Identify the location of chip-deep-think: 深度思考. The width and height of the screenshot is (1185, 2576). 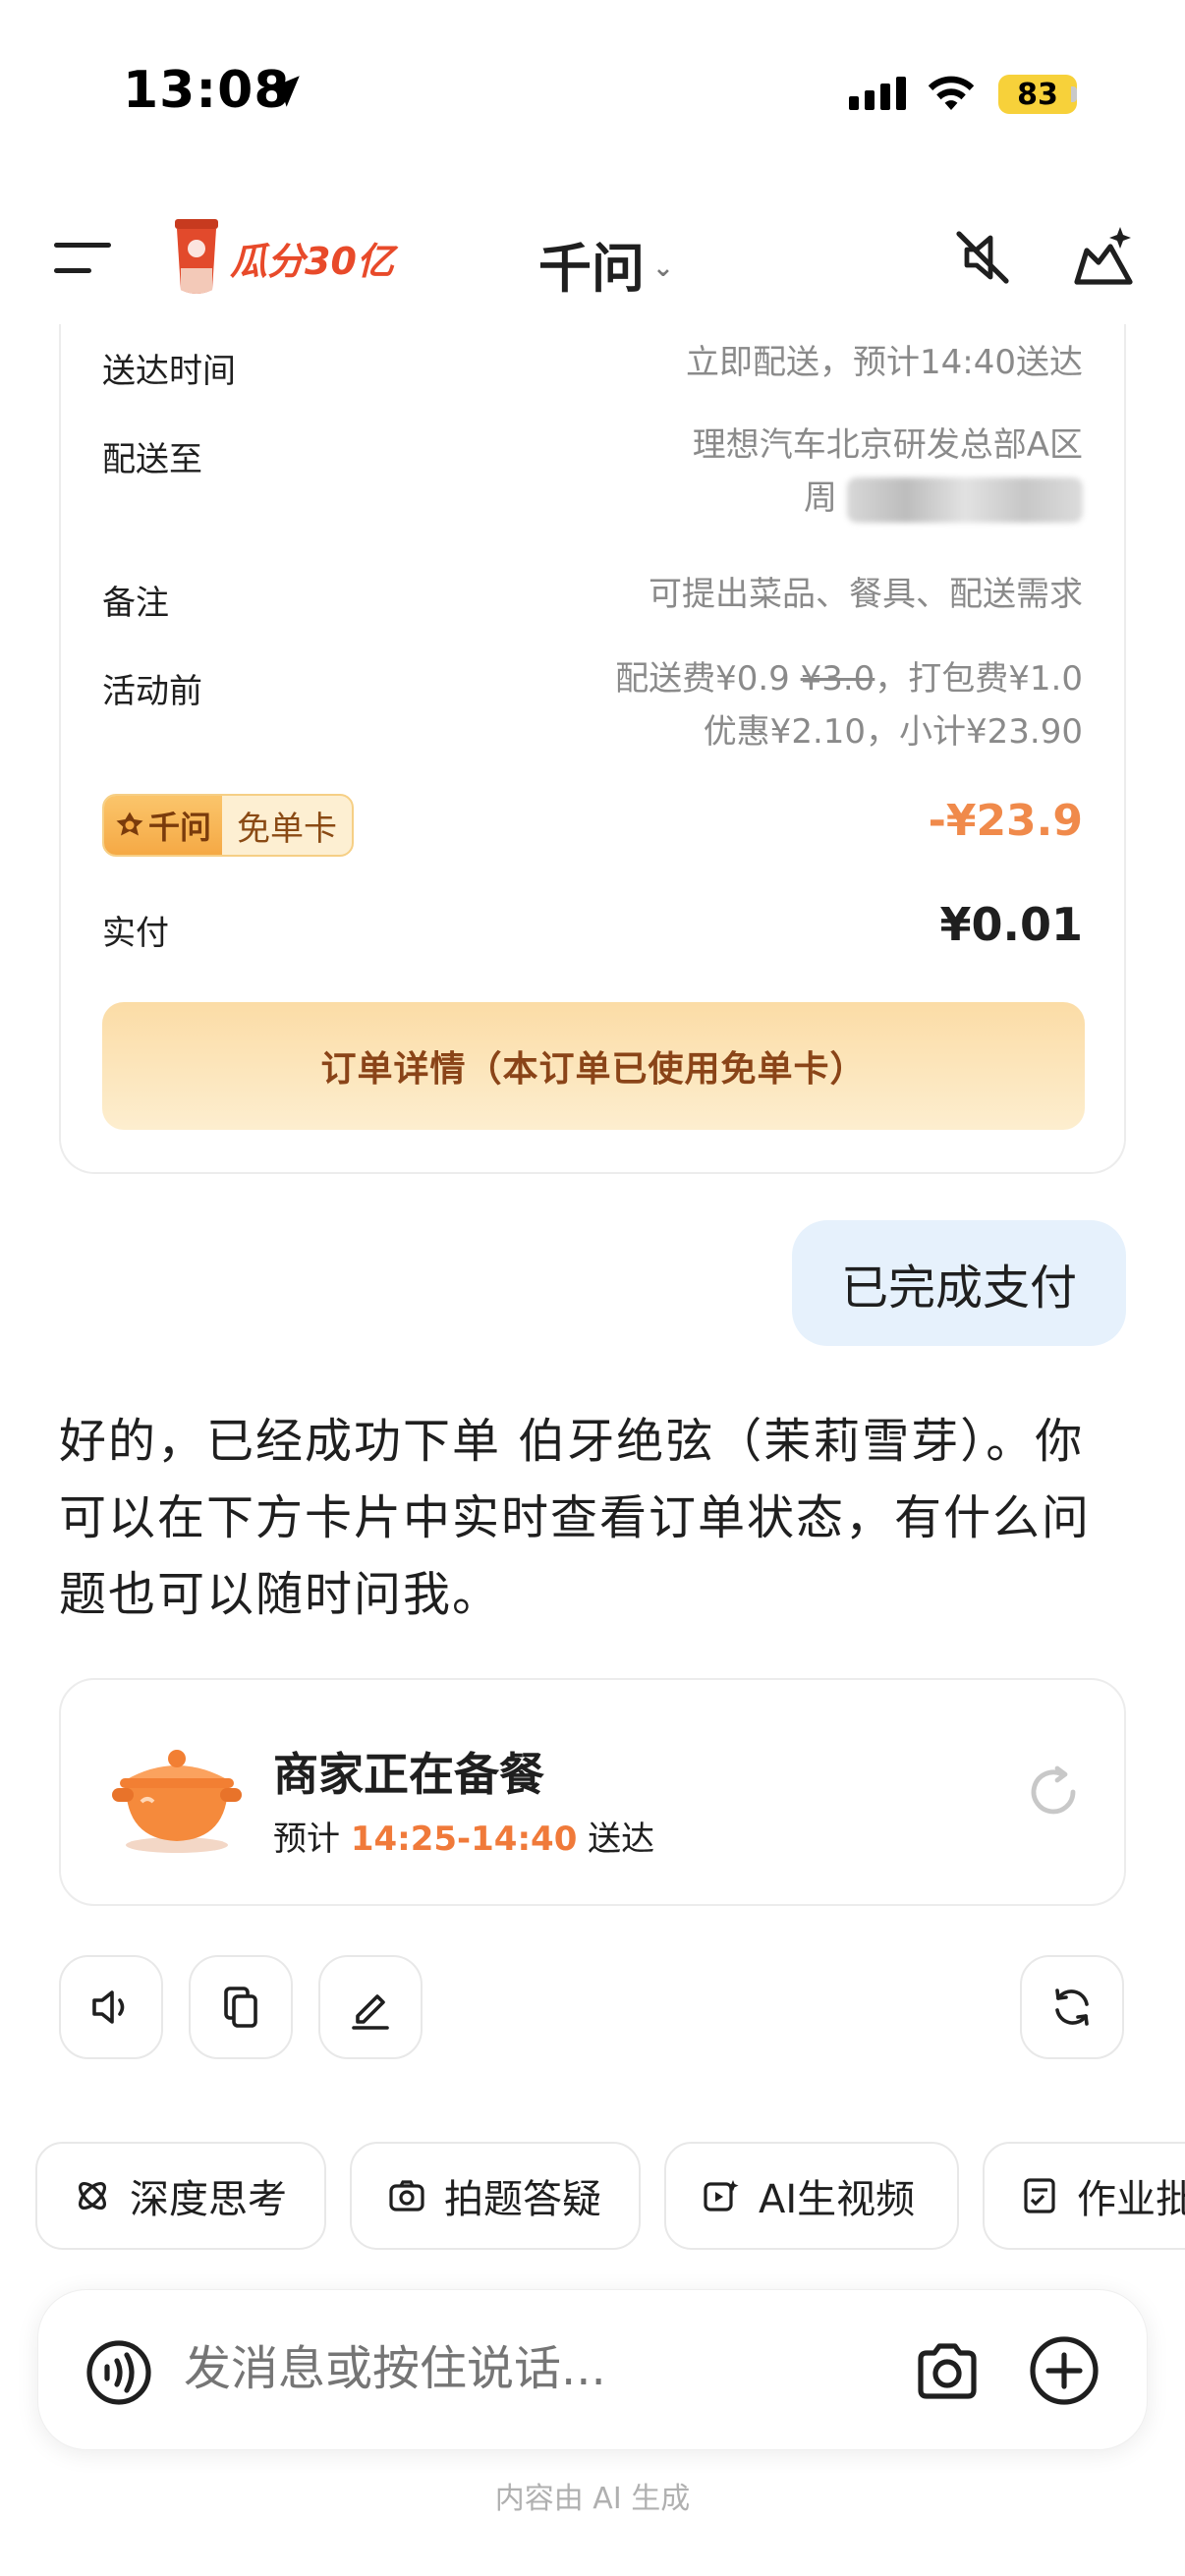
(181, 2196).